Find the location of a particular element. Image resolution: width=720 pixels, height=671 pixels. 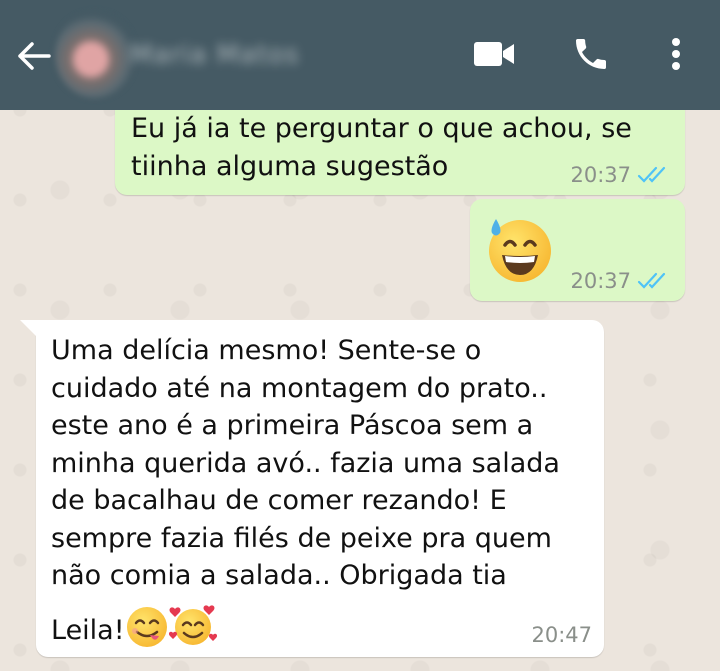

message-line: Eu já ia te perguntar o que achou, se is located at coordinates (381, 128).